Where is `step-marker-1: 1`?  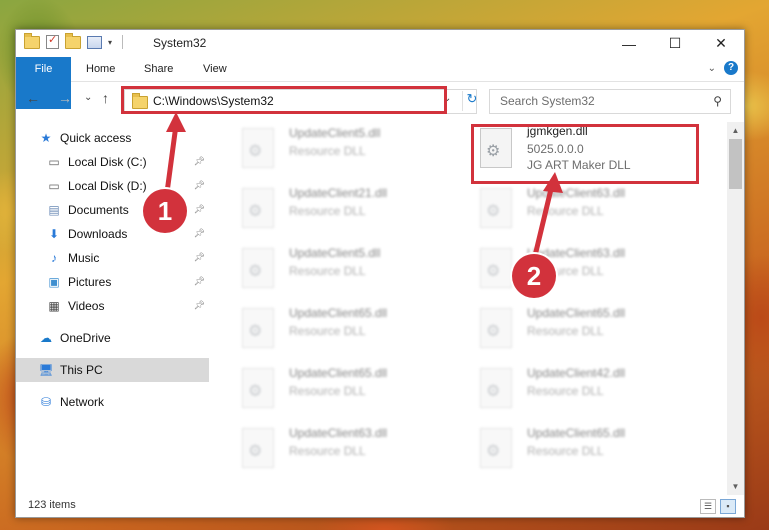
step-marker-1: 1 is located at coordinates (165, 211).